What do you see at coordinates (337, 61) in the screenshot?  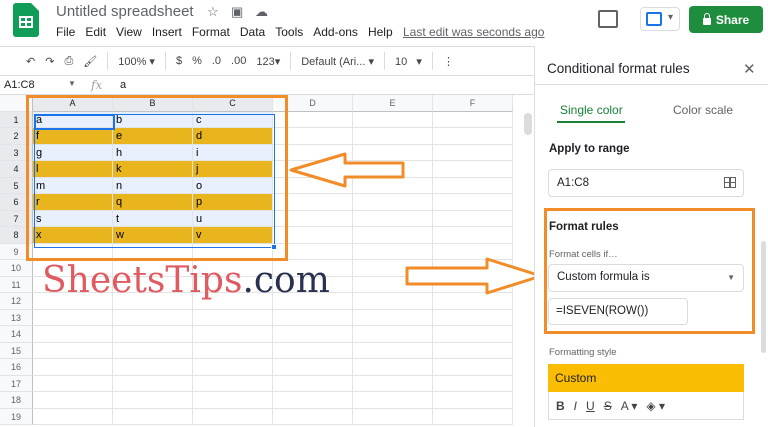 I see `font-select: Default (Ari... ▾` at bounding box center [337, 61].